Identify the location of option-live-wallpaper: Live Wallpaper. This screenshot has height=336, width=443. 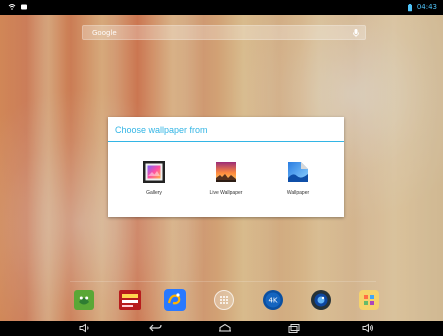
(226, 177).